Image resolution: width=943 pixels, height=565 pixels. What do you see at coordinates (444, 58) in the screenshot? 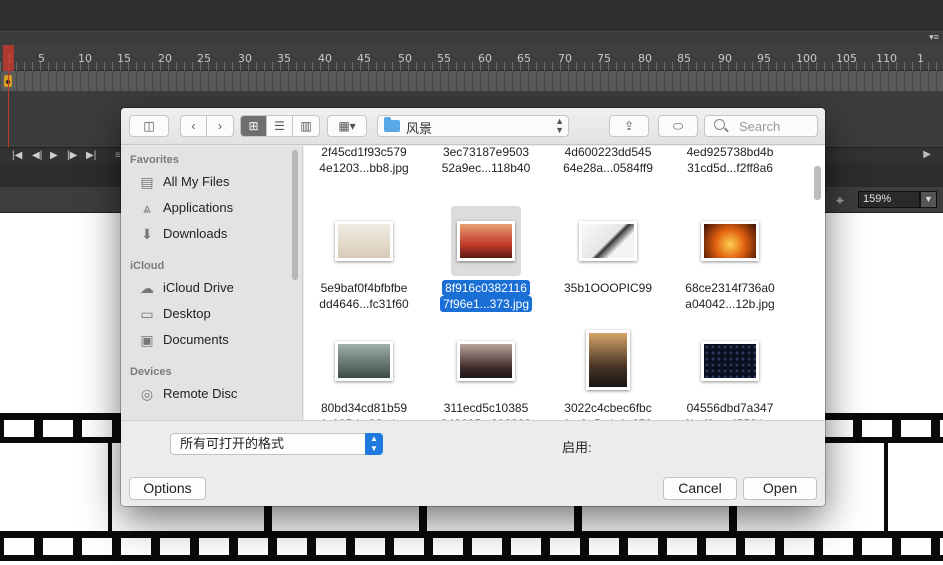
I see `ruler-label: 55` at bounding box center [444, 58].